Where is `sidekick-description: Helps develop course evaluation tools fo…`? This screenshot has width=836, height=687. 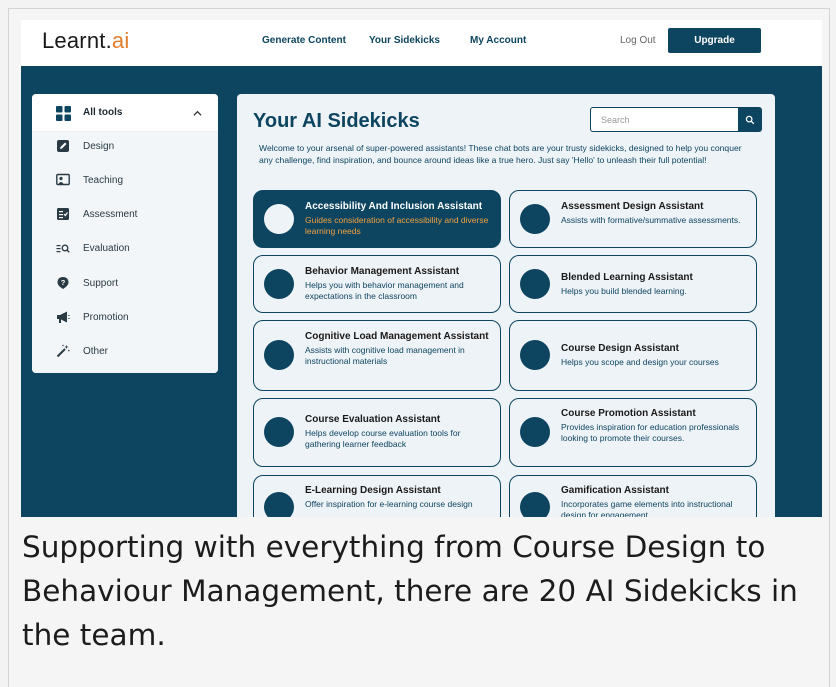
sidekick-description: Helps develop course evaluation tools fo… is located at coordinates (383, 438).